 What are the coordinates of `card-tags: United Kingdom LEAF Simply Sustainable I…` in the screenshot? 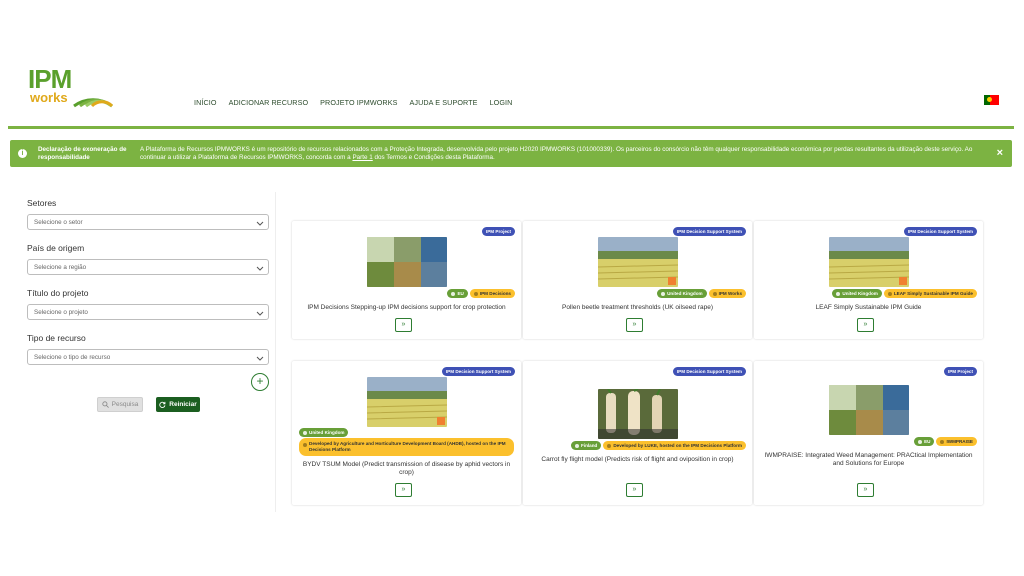 It's located at (904, 293).